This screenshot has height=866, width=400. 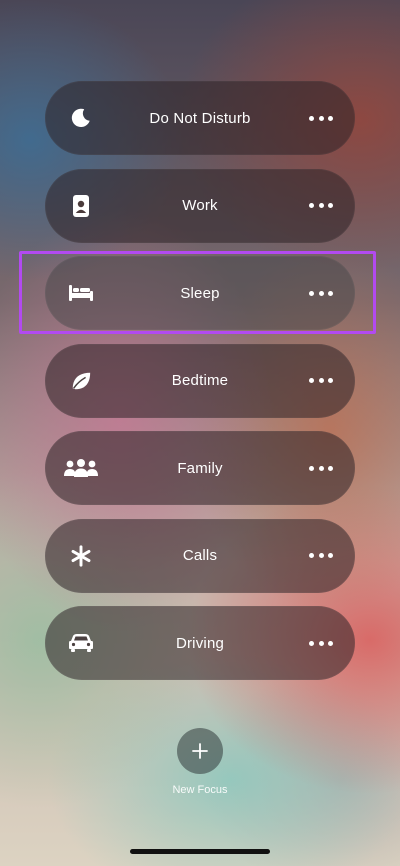 I want to click on plus-icon, so click(x=200, y=751).